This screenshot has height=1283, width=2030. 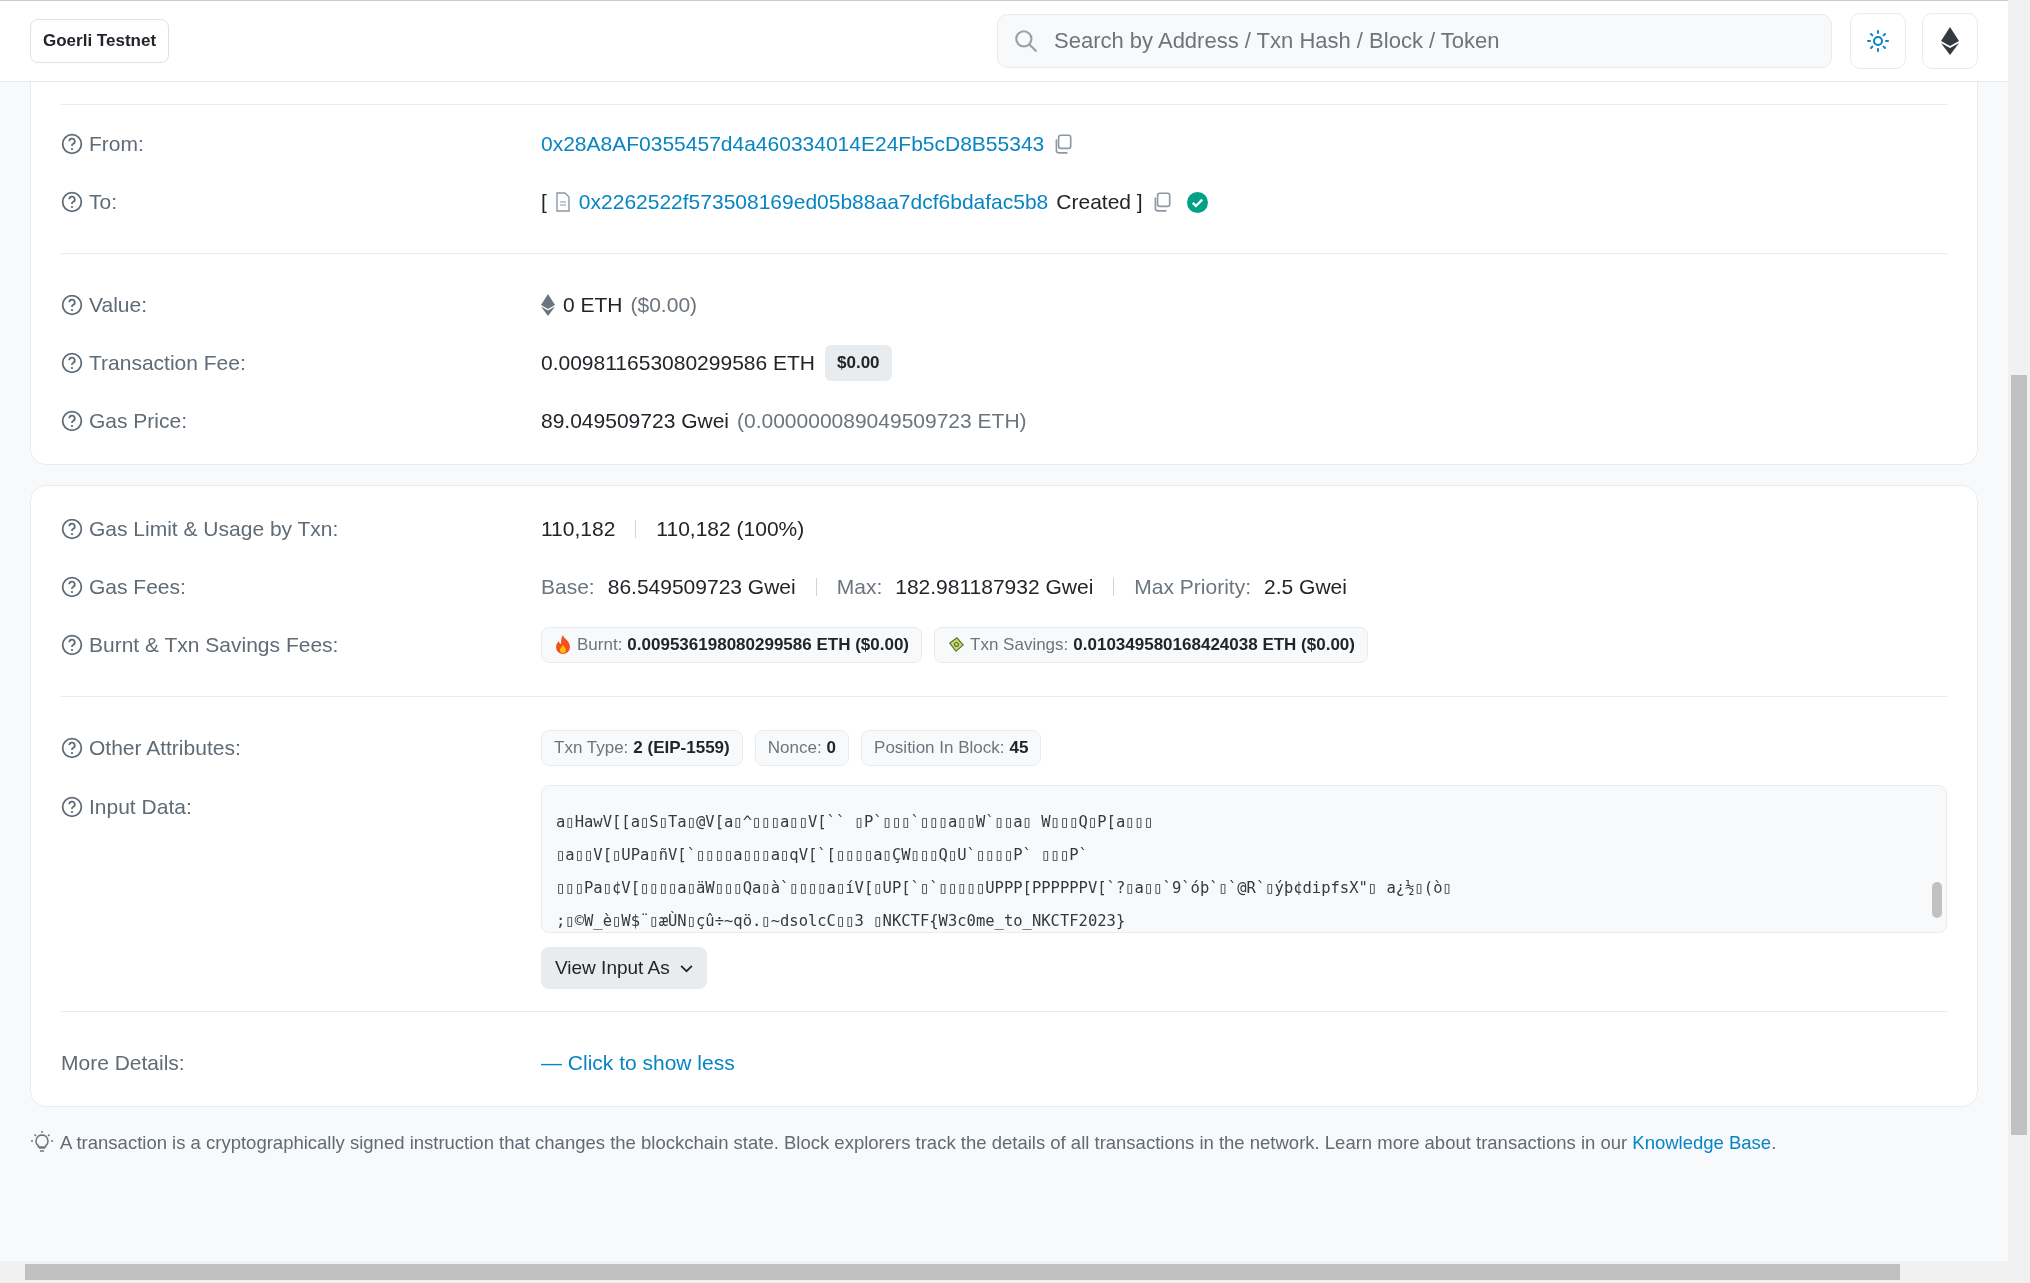 What do you see at coordinates (137, 587) in the screenshot?
I see `field-label: Gas Fees:` at bounding box center [137, 587].